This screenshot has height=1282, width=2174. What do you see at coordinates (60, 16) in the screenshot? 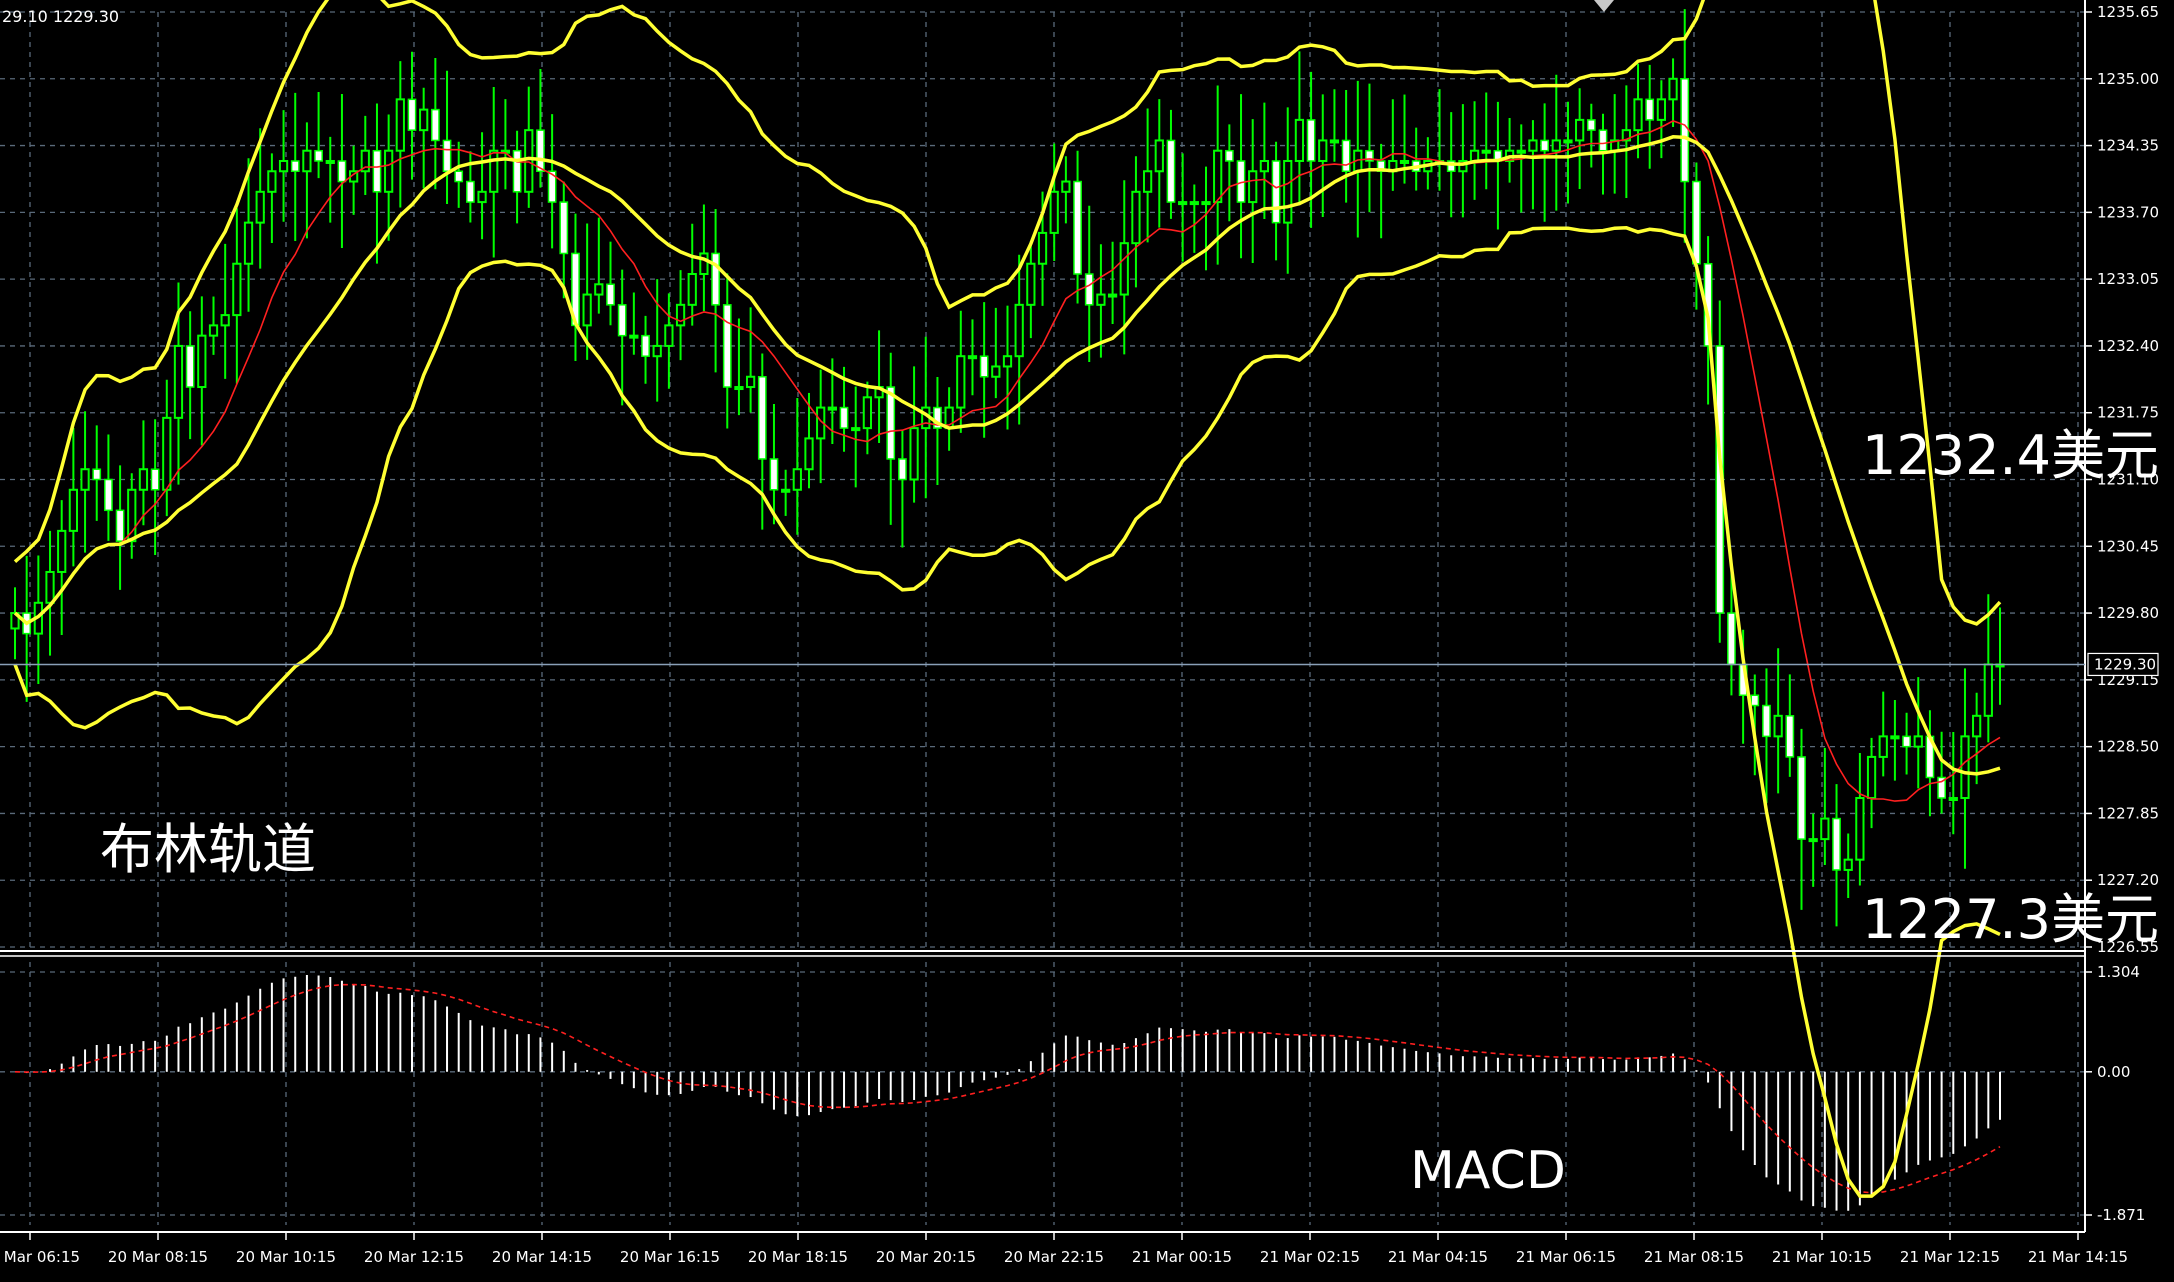
I see `header-info: 29.10 1229.30` at bounding box center [60, 16].